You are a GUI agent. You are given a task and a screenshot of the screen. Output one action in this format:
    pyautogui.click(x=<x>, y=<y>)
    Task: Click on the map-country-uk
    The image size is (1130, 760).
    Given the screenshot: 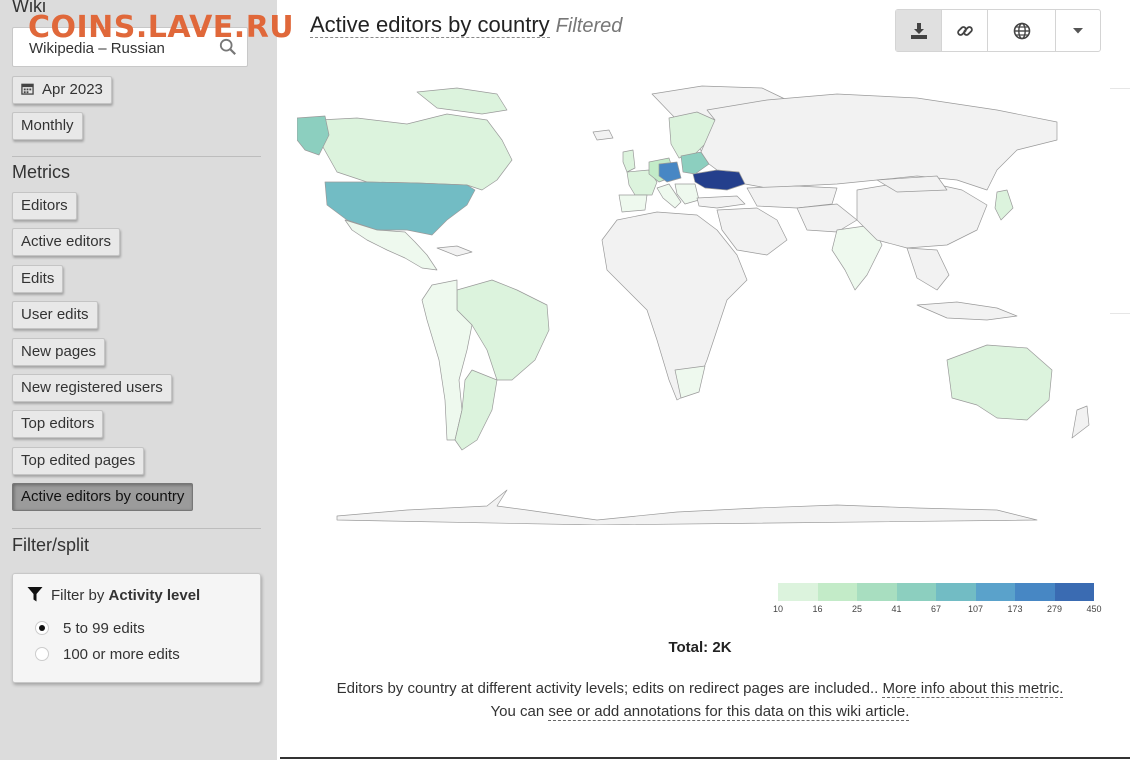 What is the action you would take?
    pyautogui.click(x=629, y=161)
    